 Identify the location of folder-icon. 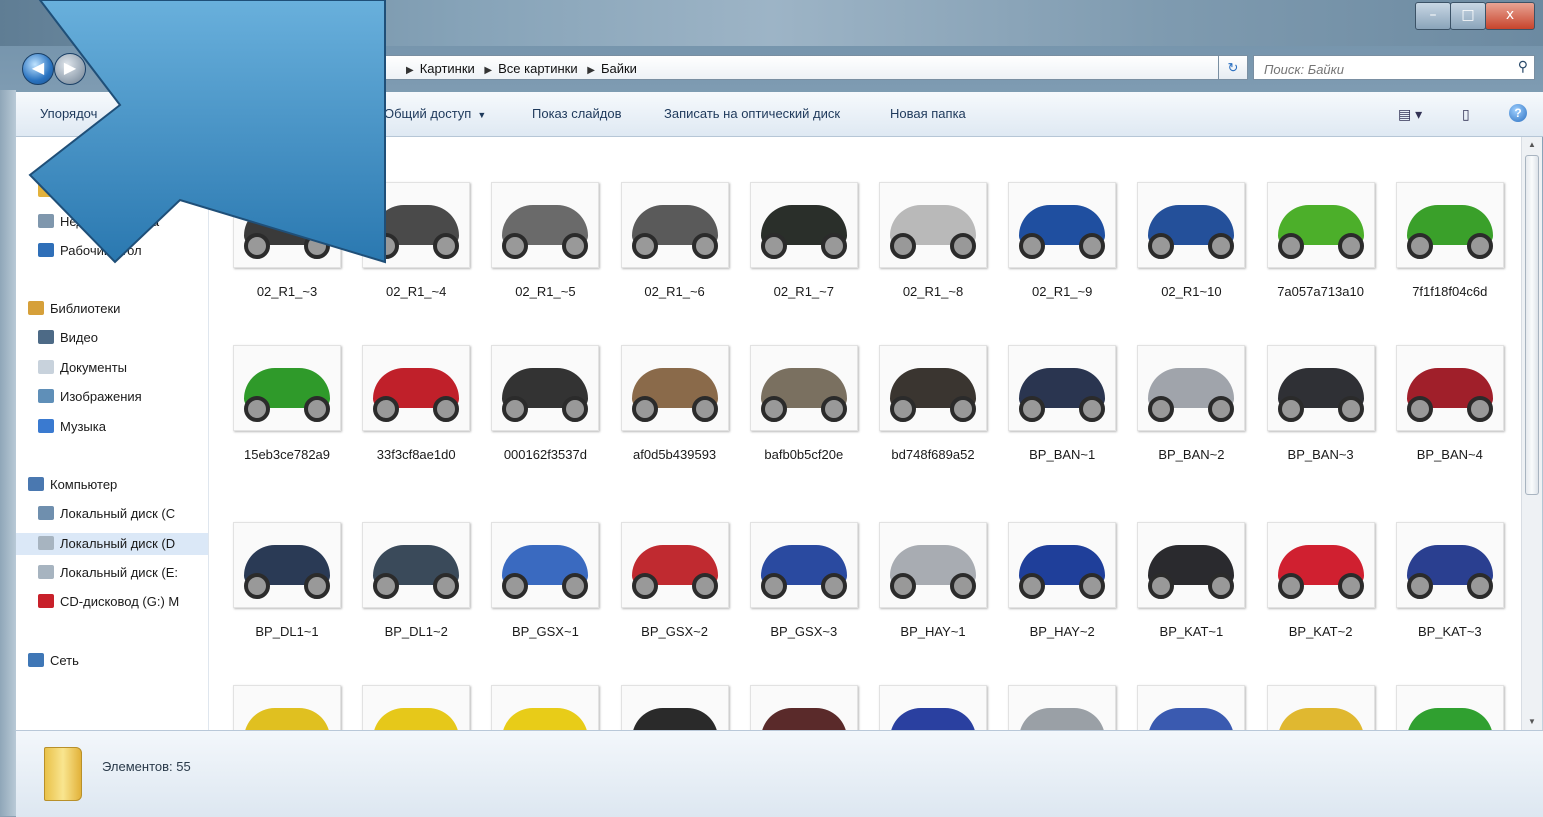
(63, 774).